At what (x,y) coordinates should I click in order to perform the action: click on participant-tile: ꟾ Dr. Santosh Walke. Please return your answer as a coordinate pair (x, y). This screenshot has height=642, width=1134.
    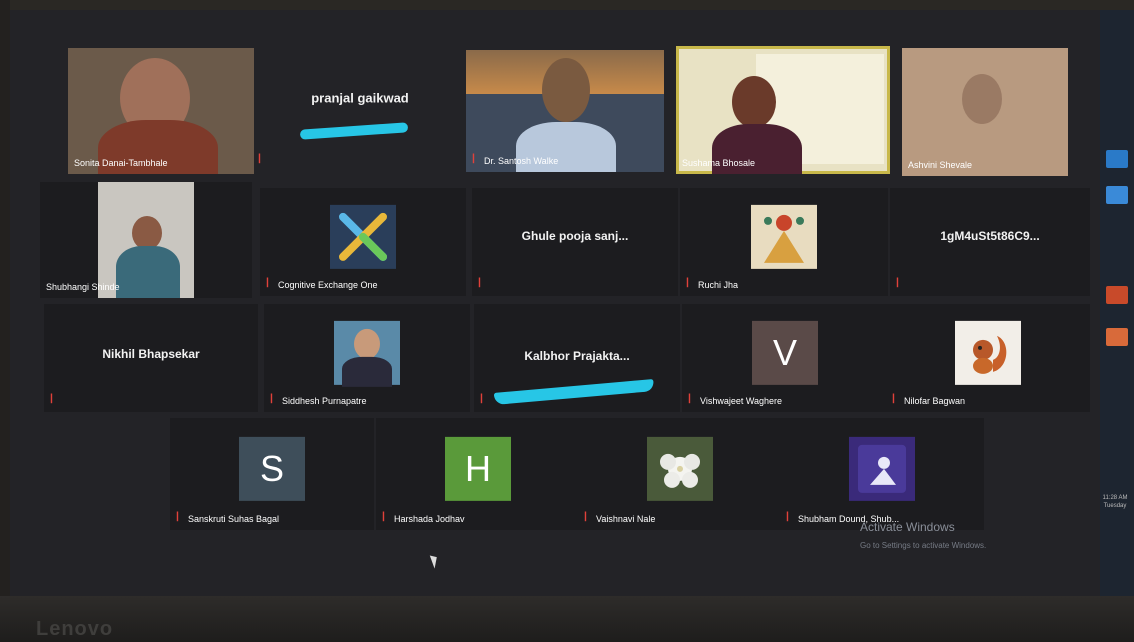
    Looking at the image, I should click on (565, 111).